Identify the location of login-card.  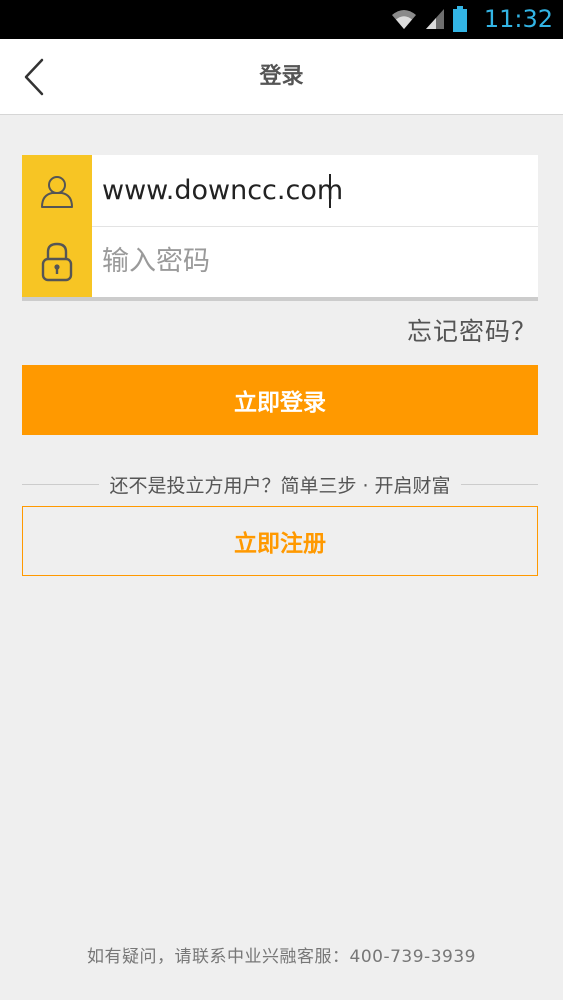
(280, 228).